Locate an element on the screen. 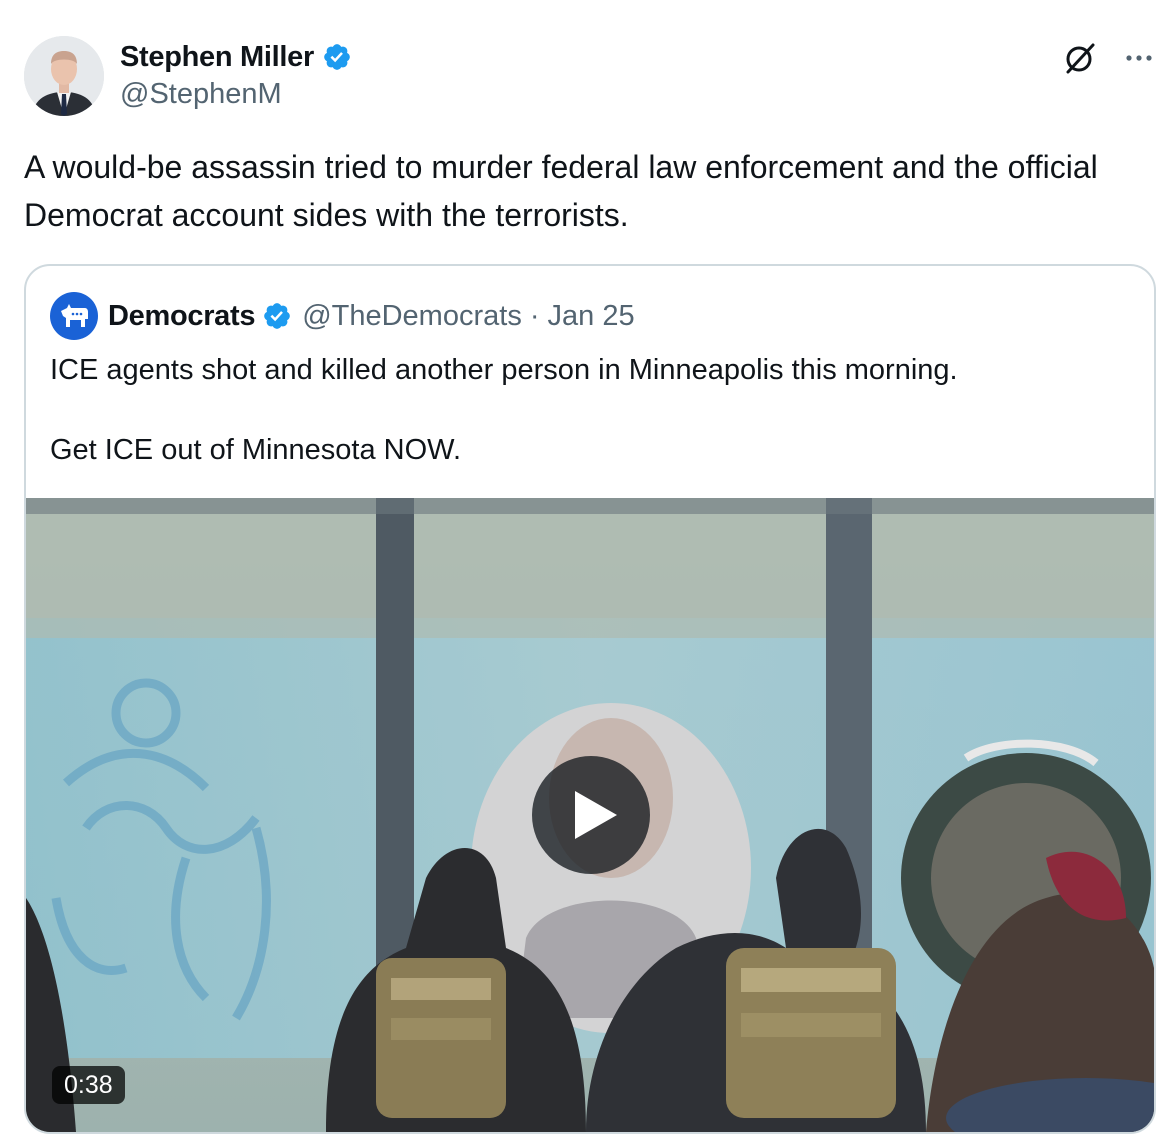  play-button is located at coordinates (591, 815).